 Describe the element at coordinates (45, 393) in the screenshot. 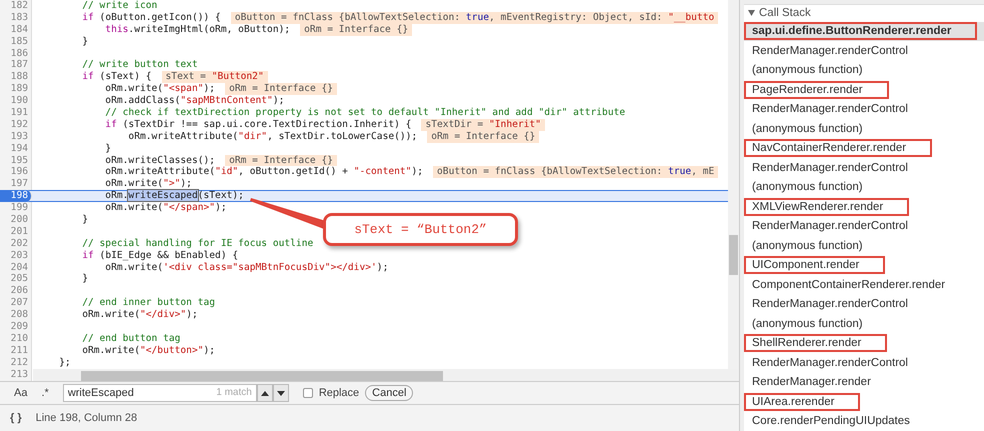

I see `regex-toggle: .*` at that location.